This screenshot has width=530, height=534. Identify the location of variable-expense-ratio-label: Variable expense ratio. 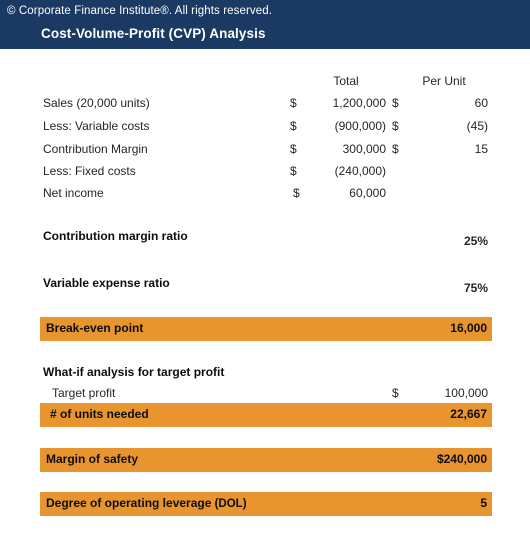
(106, 283).